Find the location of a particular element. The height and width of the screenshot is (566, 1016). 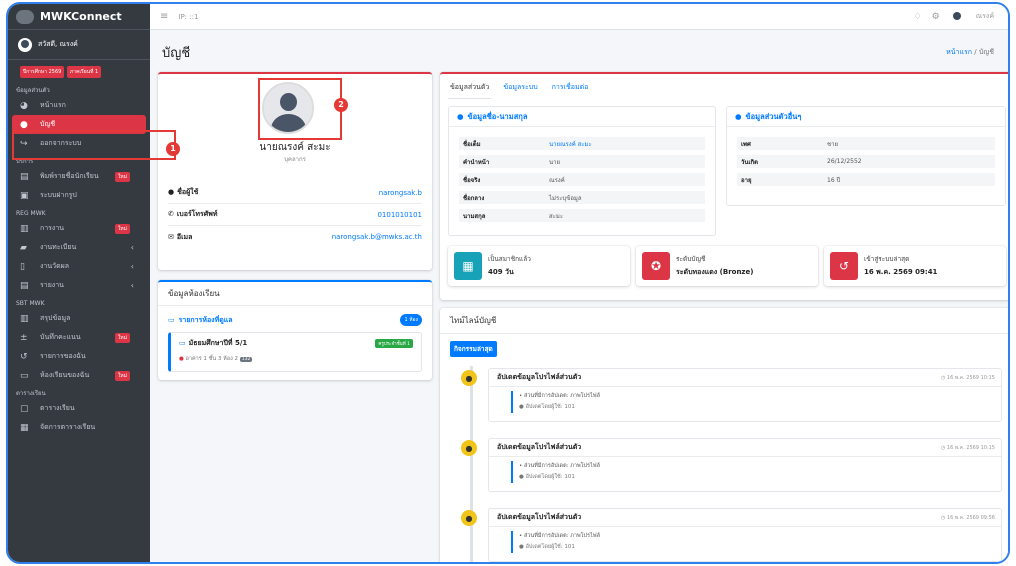

stat-label: ระดับบัญชี is located at coordinates (691, 259).